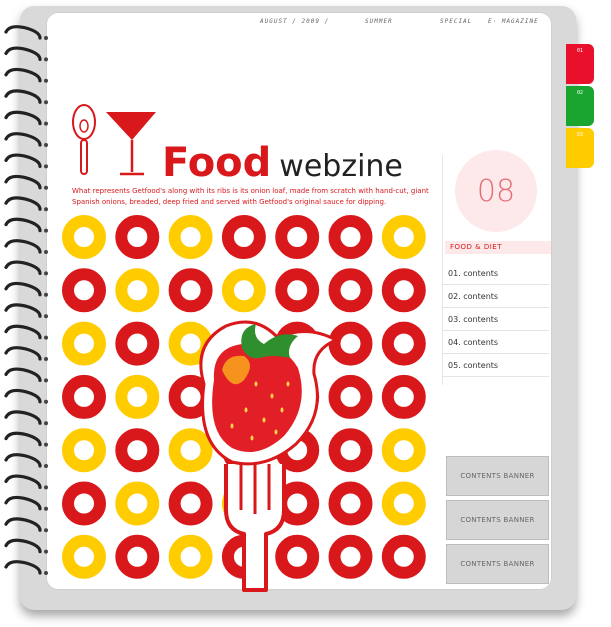  What do you see at coordinates (496, 191) in the screenshot?
I see `issue-number-badge: 08` at bounding box center [496, 191].